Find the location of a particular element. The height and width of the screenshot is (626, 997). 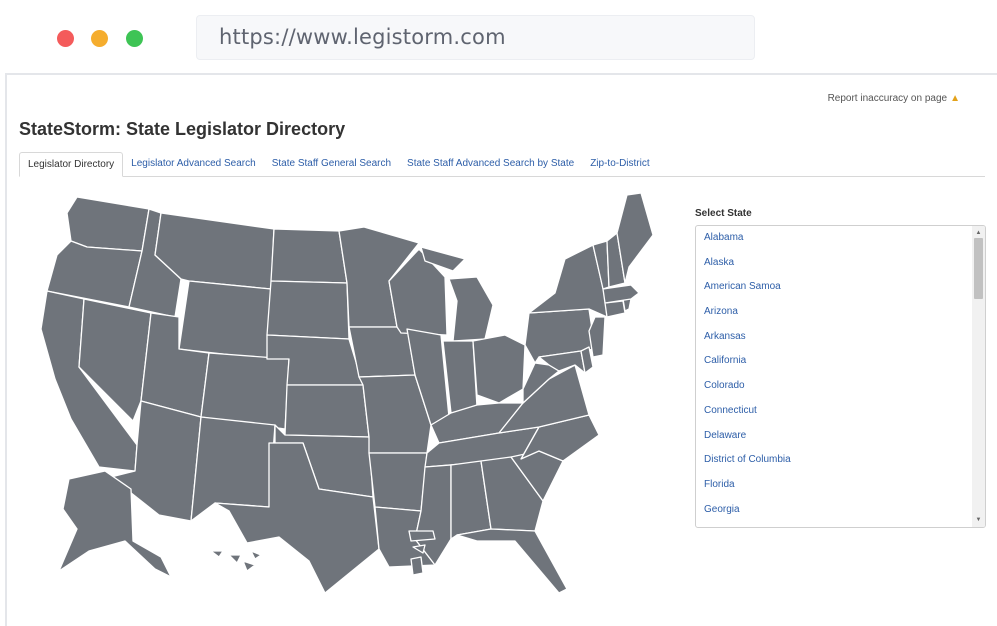

report-label: Report inaccuracy on page is located at coordinates (887, 98).